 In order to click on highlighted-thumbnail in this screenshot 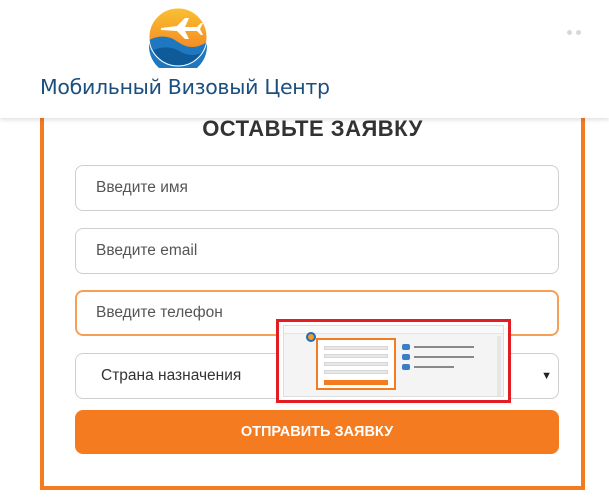, I will do `click(393, 361)`.